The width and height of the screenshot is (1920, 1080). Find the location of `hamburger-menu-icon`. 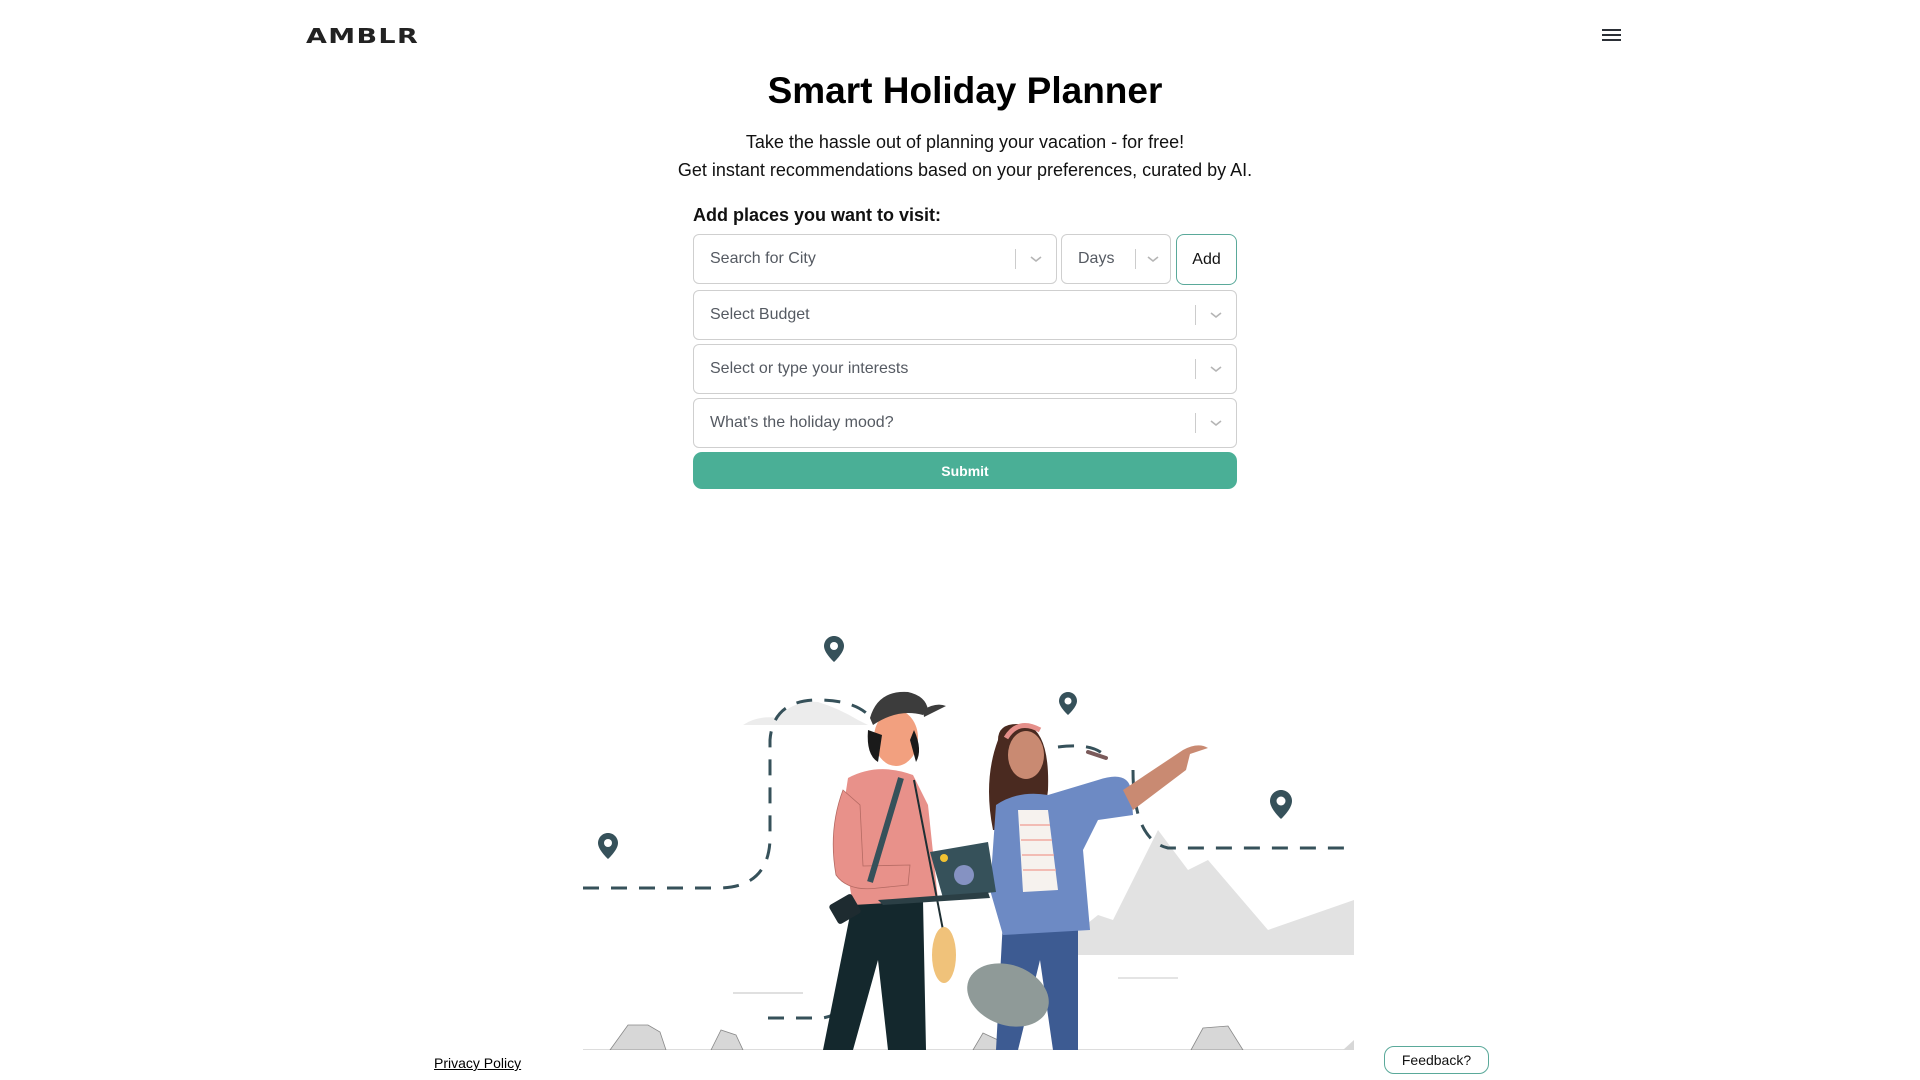

hamburger-menu-icon is located at coordinates (1612, 36).